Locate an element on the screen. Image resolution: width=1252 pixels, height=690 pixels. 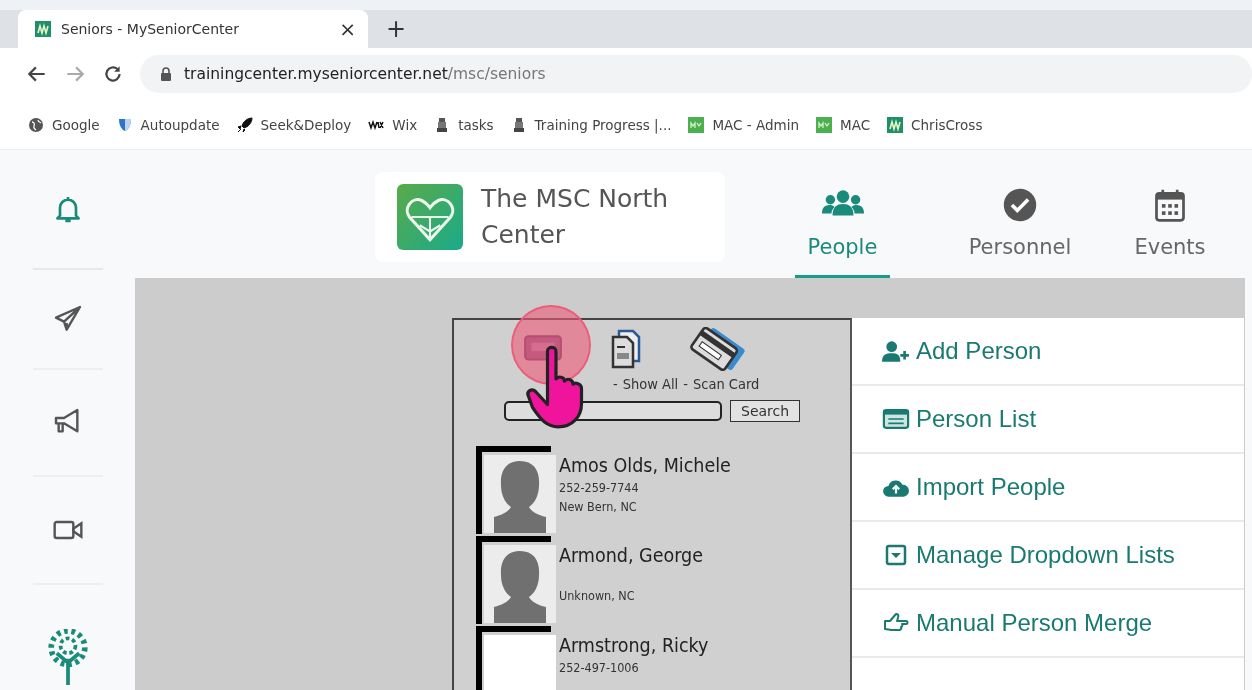
bookmark: Wix is located at coordinates (393, 124).